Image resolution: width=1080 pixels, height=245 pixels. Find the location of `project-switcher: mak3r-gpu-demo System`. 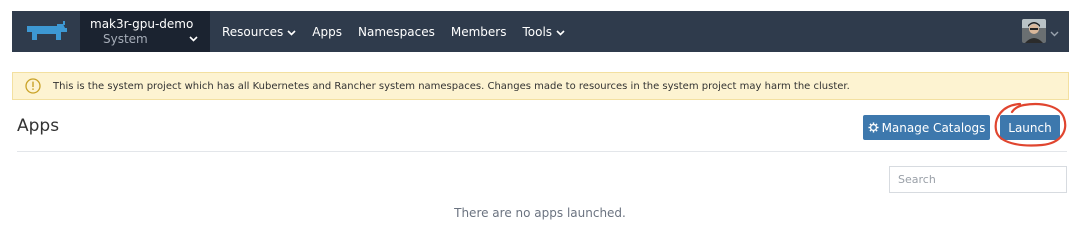

project-switcher: mak3r-gpu-demo System is located at coordinates (145, 31).